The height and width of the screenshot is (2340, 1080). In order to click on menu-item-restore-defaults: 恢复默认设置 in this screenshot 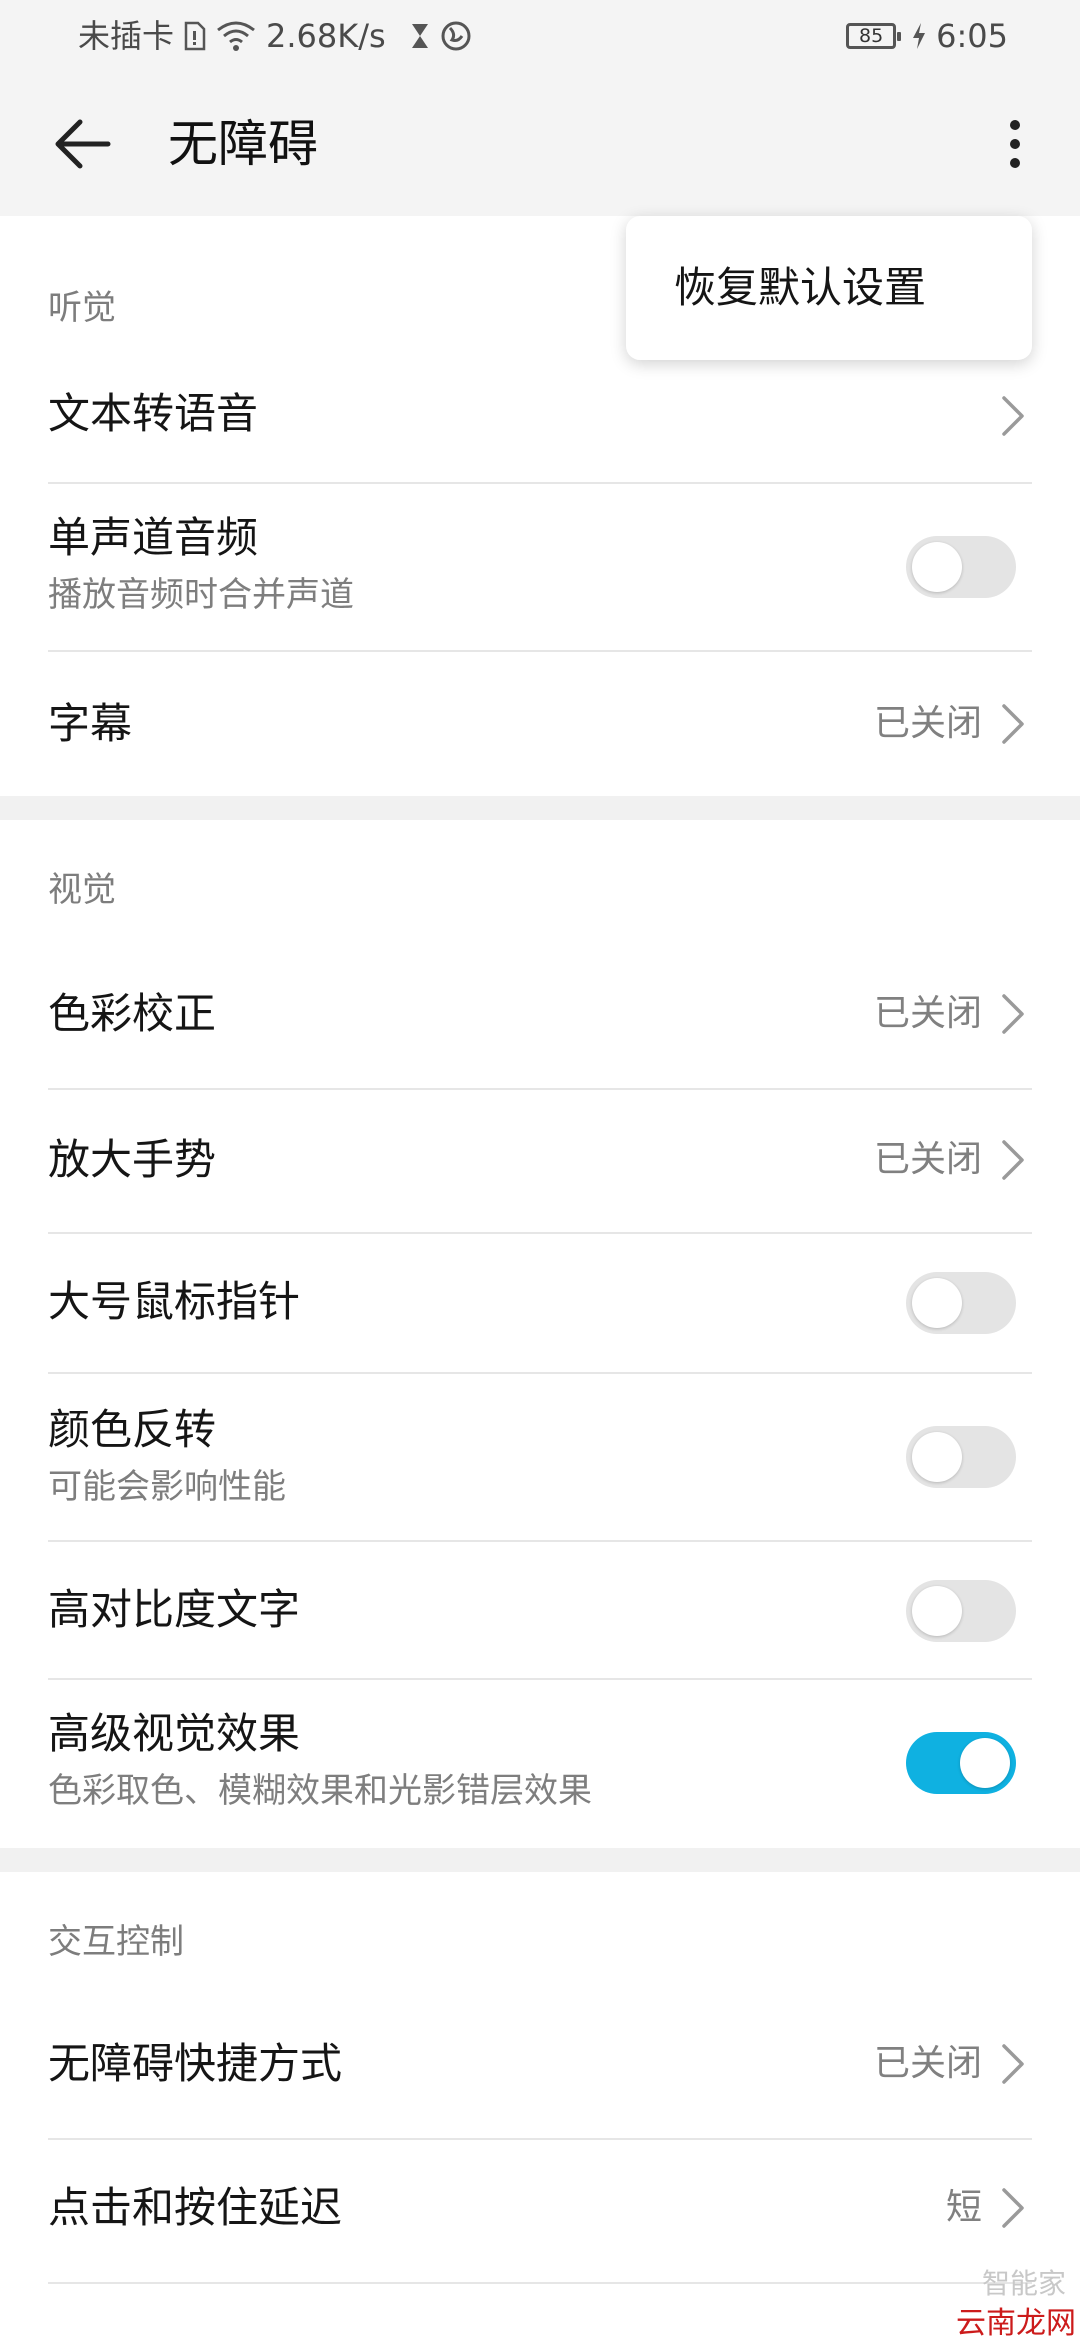, I will do `click(800, 288)`.